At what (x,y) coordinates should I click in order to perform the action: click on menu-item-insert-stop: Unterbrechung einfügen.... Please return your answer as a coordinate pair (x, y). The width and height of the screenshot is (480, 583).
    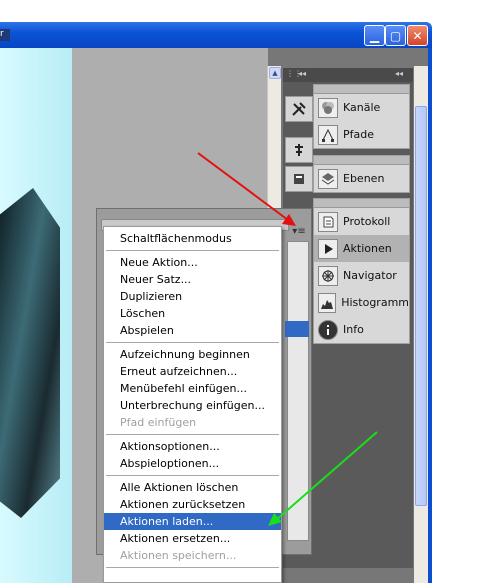
    Looking at the image, I should click on (192, 405).